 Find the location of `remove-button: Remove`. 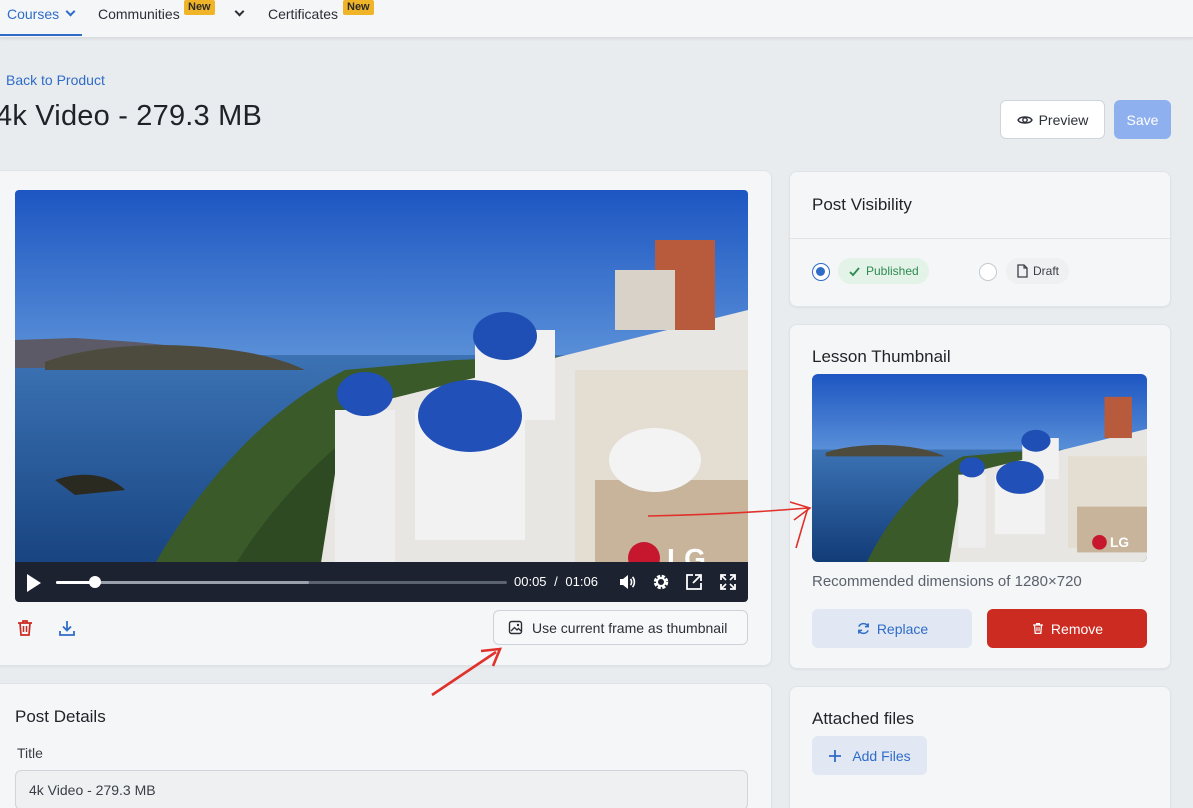

remove-button: Remove is located at coordinates (1067, 628).